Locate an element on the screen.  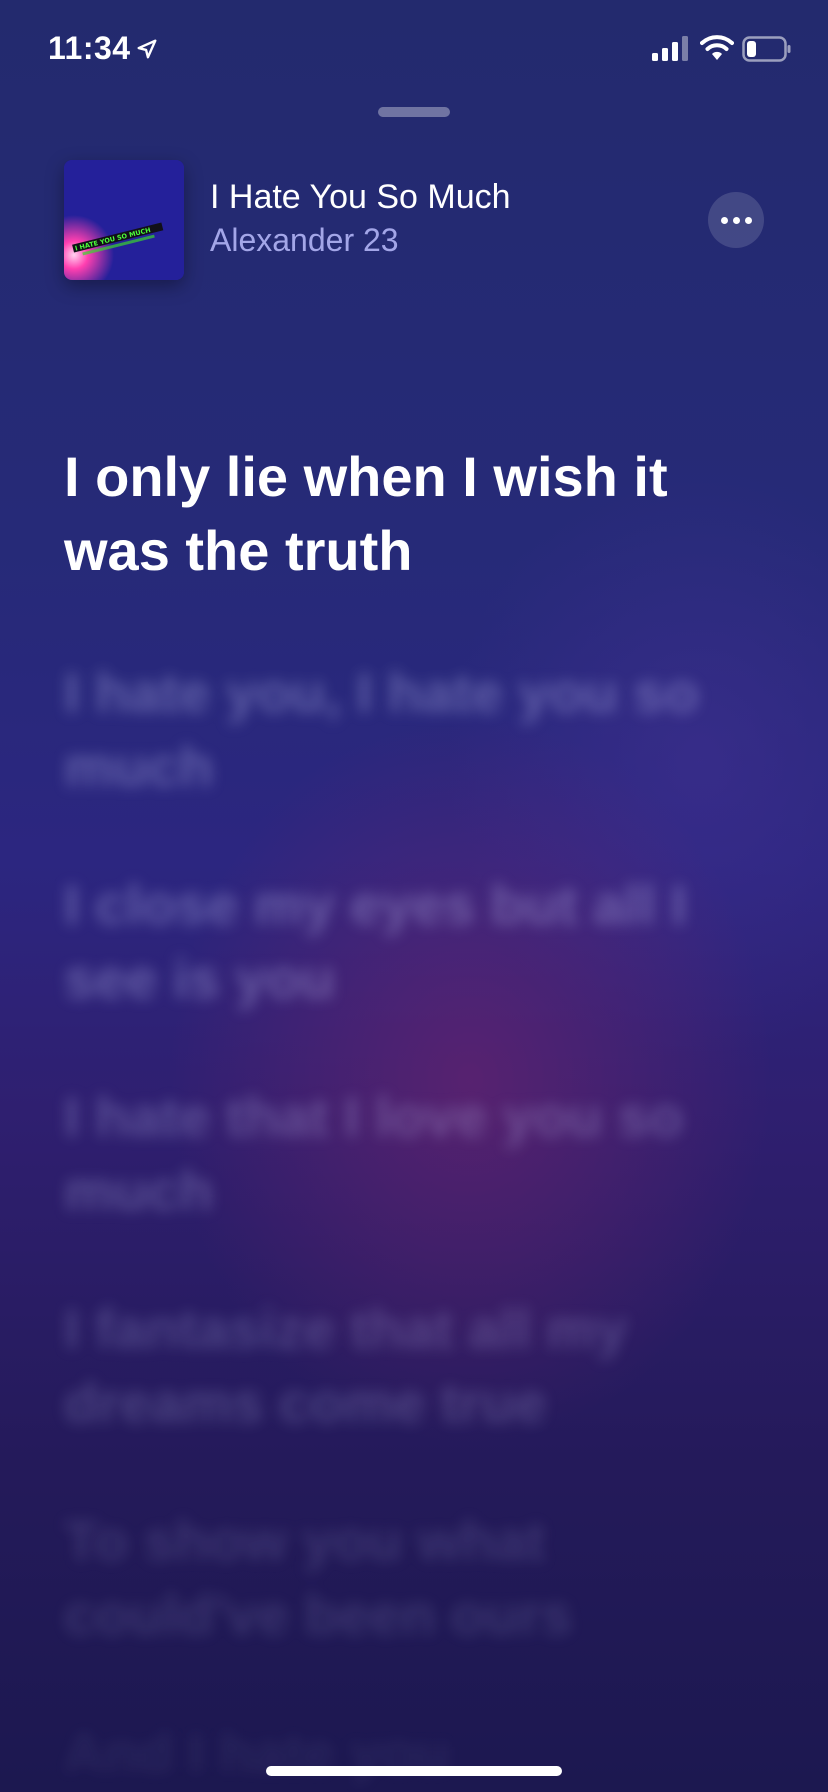
more-options-button is located at coordinates (736, 220).